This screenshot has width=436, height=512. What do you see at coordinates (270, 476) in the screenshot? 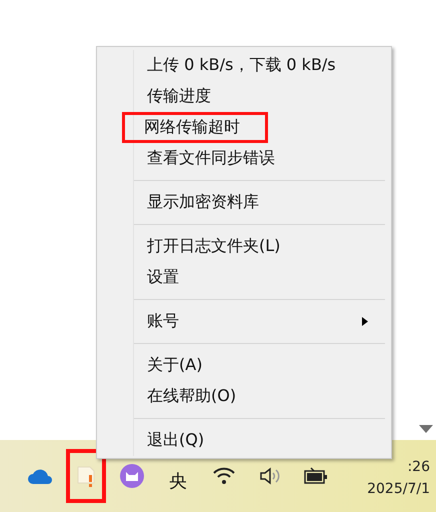
I see `speaker-icon` at bounding box center [270, 476].